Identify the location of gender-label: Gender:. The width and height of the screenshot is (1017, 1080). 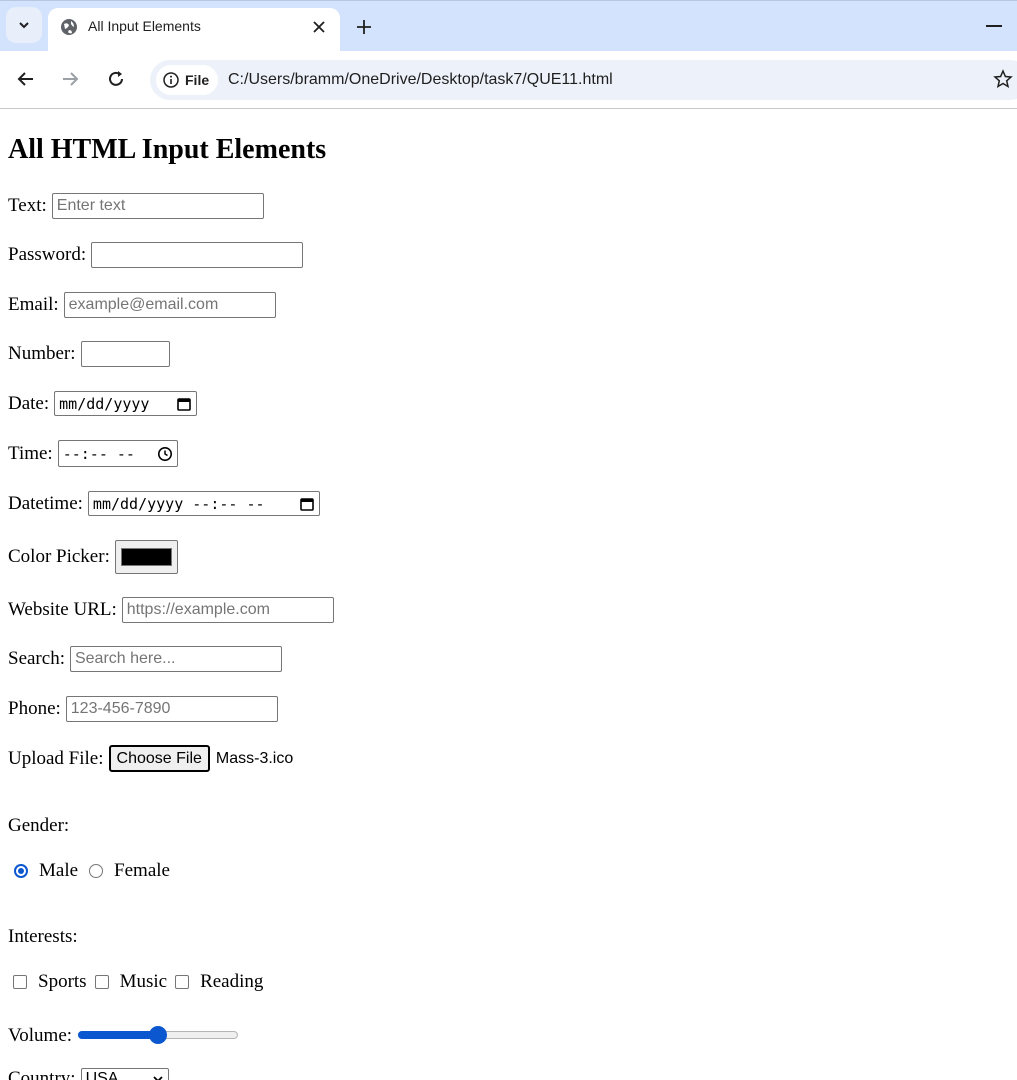
(39, 825).